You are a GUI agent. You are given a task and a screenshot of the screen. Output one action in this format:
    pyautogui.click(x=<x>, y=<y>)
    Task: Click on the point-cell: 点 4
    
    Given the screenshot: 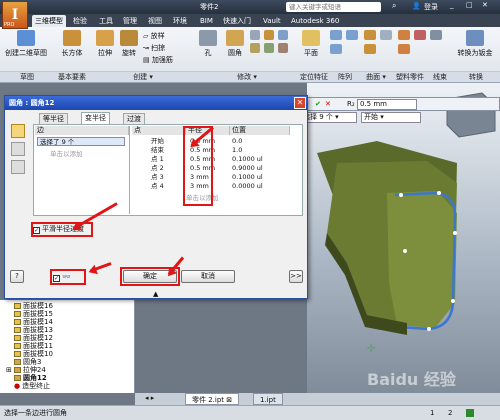 What is the action you would take?
    pyautogui.click(x=157, y=186)
    